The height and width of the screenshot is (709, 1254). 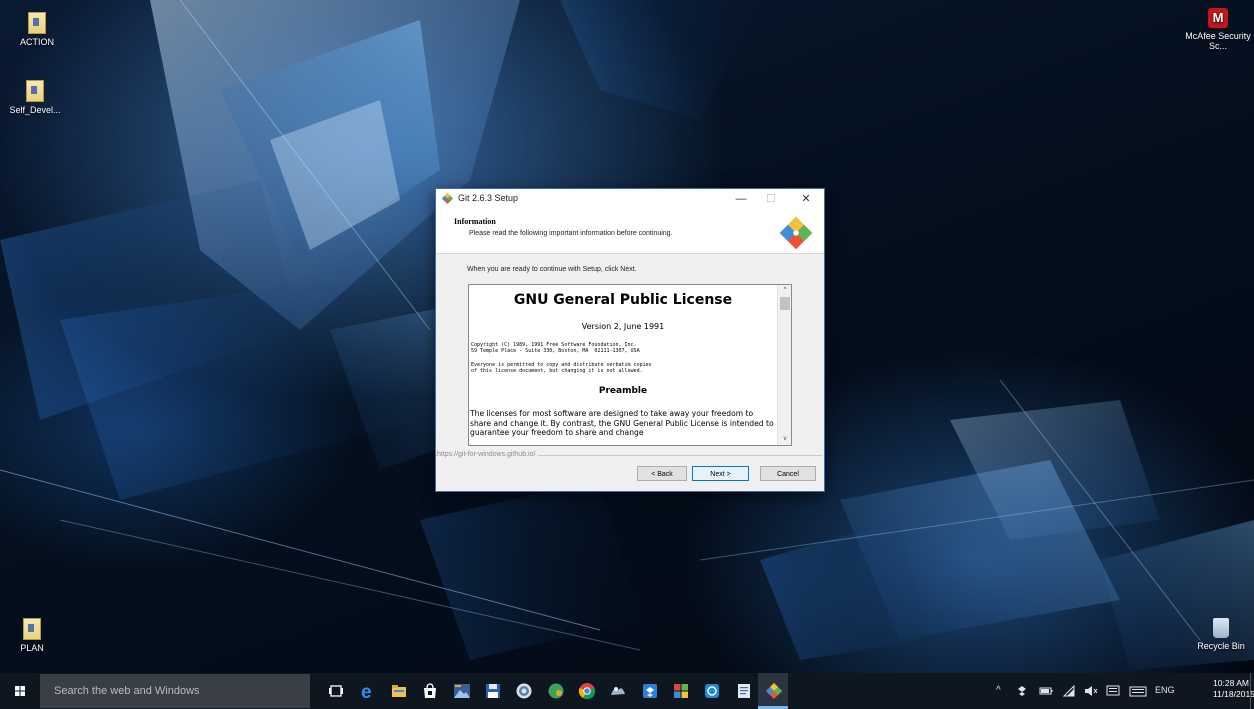 What do you see at coordinates (556, 691) in the screenshot?
I see `green-phone-icon` at bounding box center [556, 691].